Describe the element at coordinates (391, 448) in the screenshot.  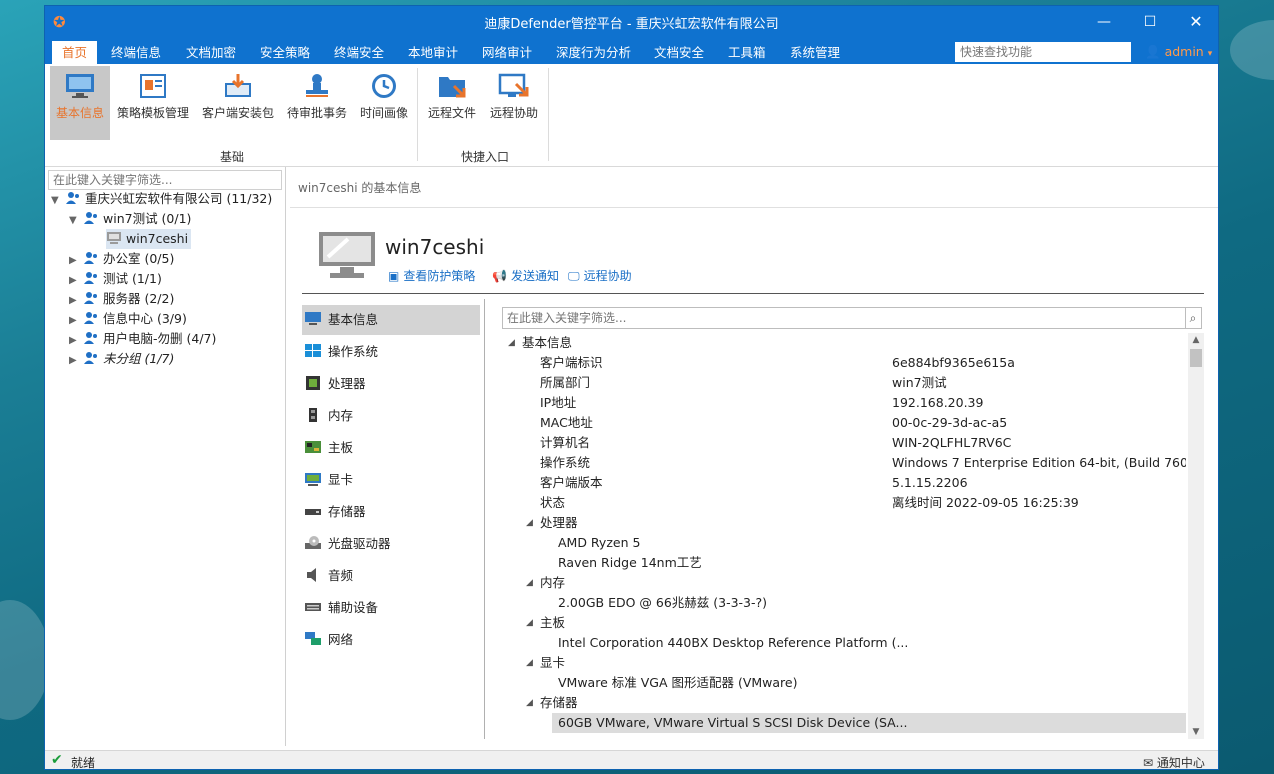
I see `category-motherboard: 主板` at that location.